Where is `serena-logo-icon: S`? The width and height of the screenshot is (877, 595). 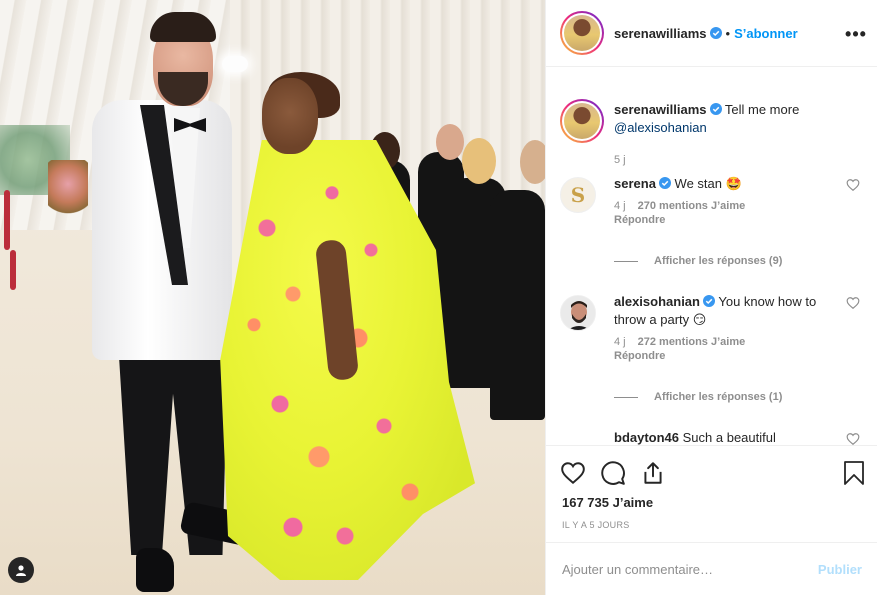
serena-logo-icon: S is located at coordinates (578, 195).